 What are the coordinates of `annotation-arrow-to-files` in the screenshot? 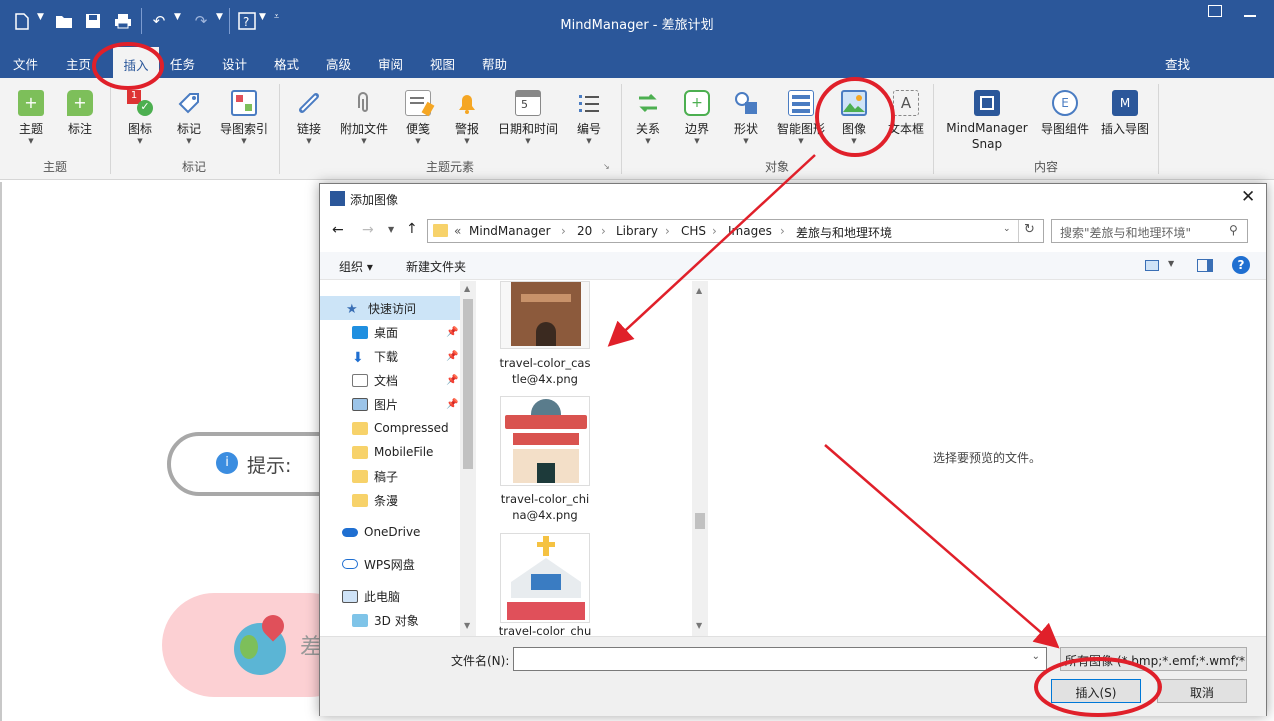 It's located at (711, 250).